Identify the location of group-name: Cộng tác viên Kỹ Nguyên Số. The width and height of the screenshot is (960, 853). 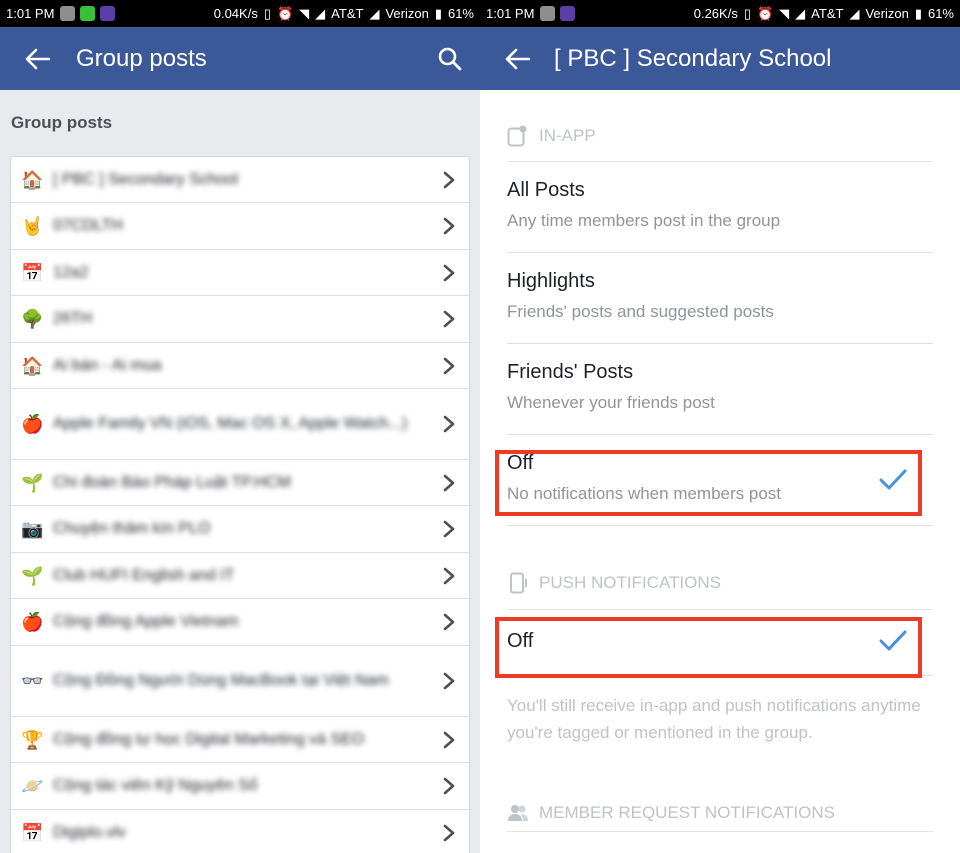
(155, 785).